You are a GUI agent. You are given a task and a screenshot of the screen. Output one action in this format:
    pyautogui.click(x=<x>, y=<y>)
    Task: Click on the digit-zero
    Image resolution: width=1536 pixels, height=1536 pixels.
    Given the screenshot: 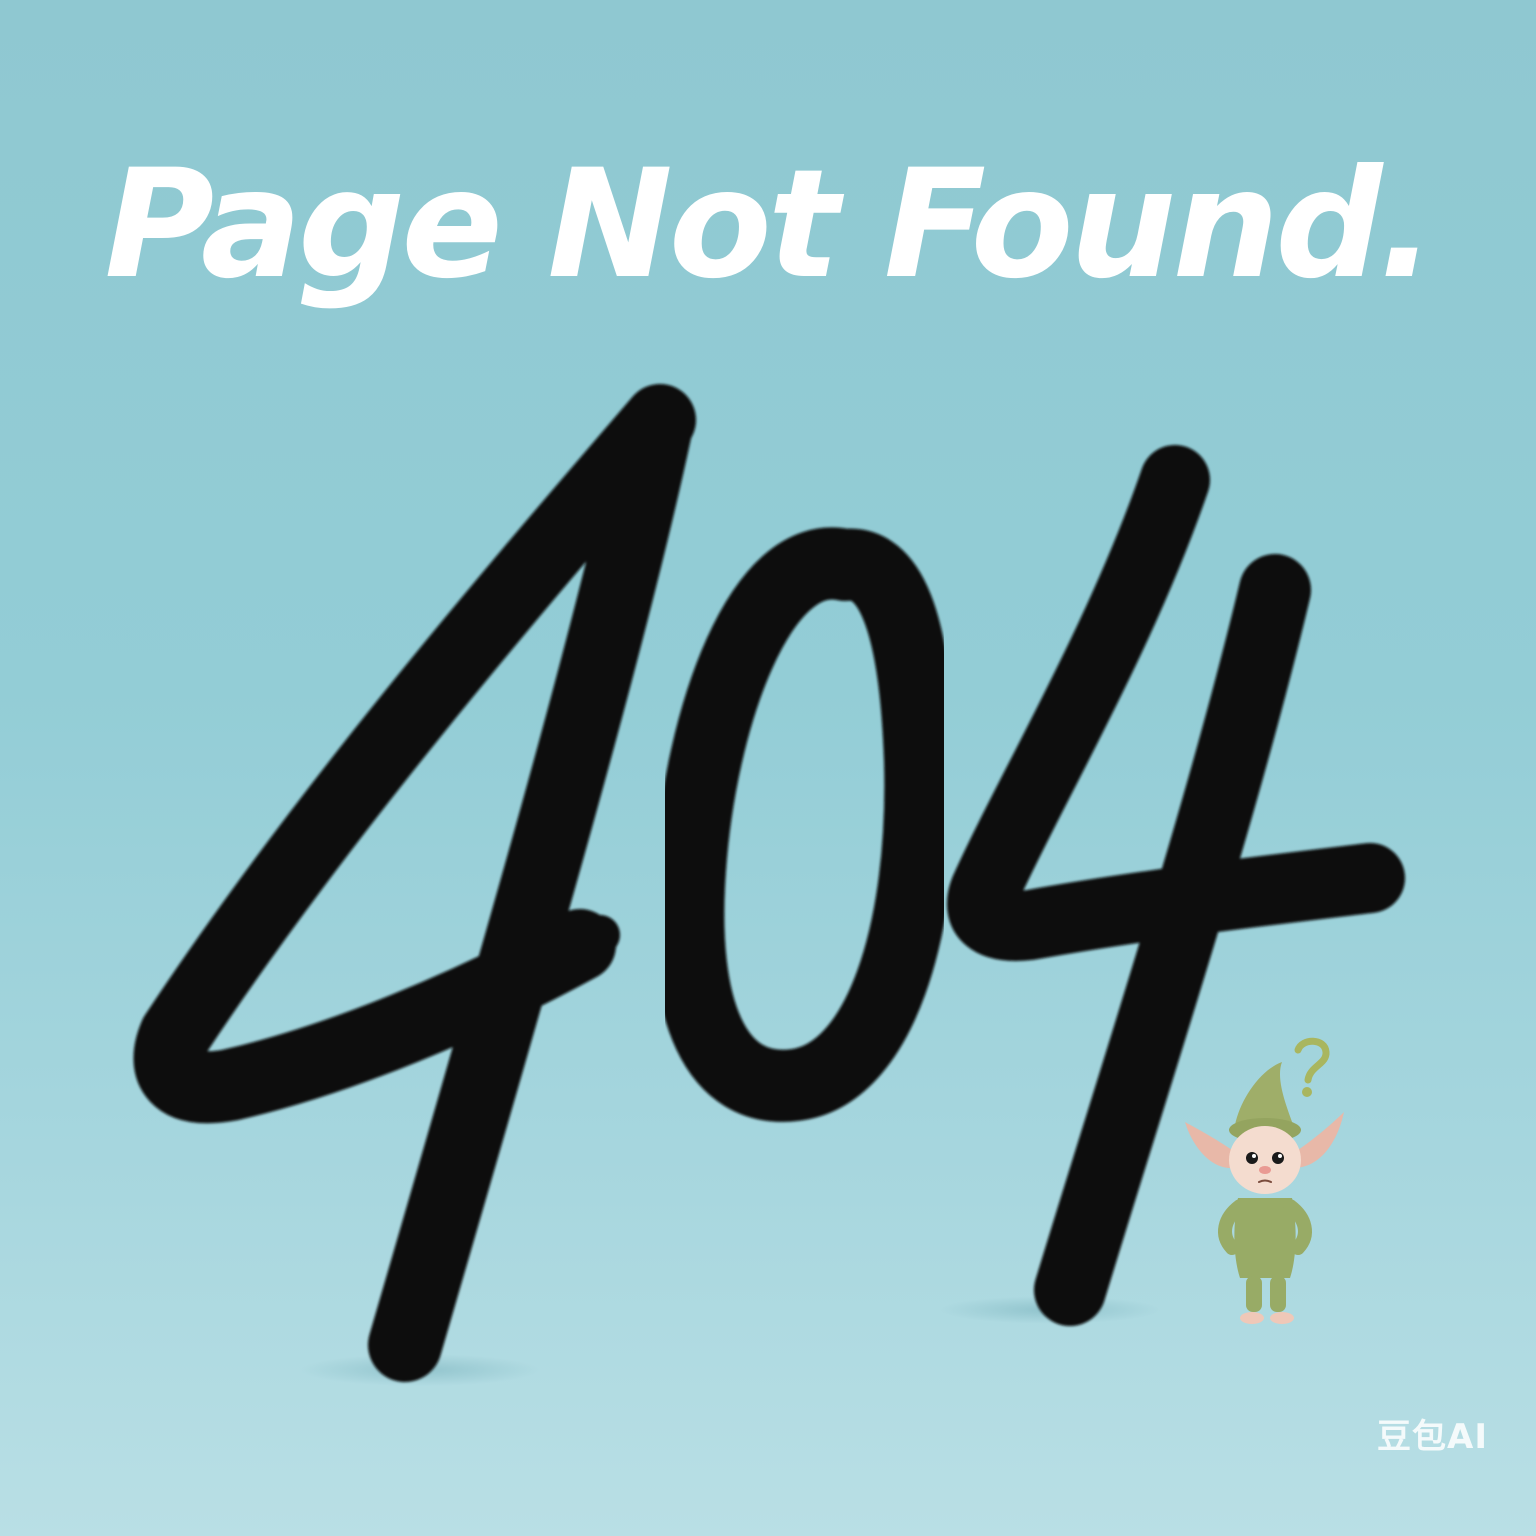 What is the action you would take?
    pyautogui.click(x=804, y=824)
    